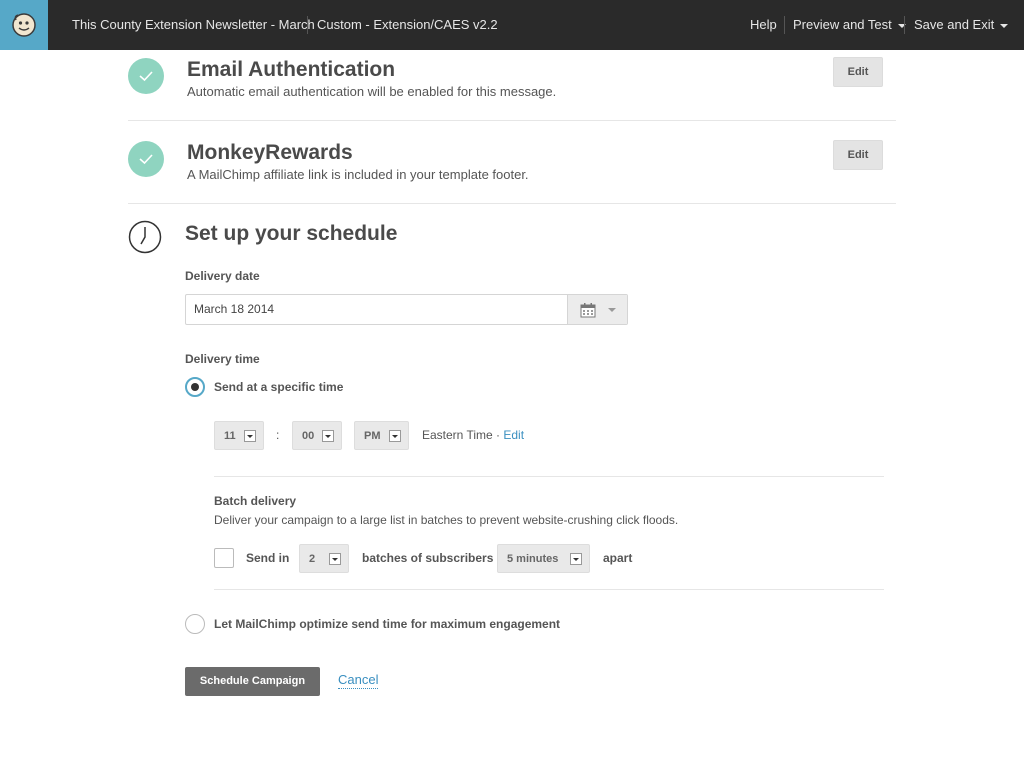 This screenshot has height=768, width=1024. I want to click on batches-of-label: batches of subscribers, so click(428, 558).